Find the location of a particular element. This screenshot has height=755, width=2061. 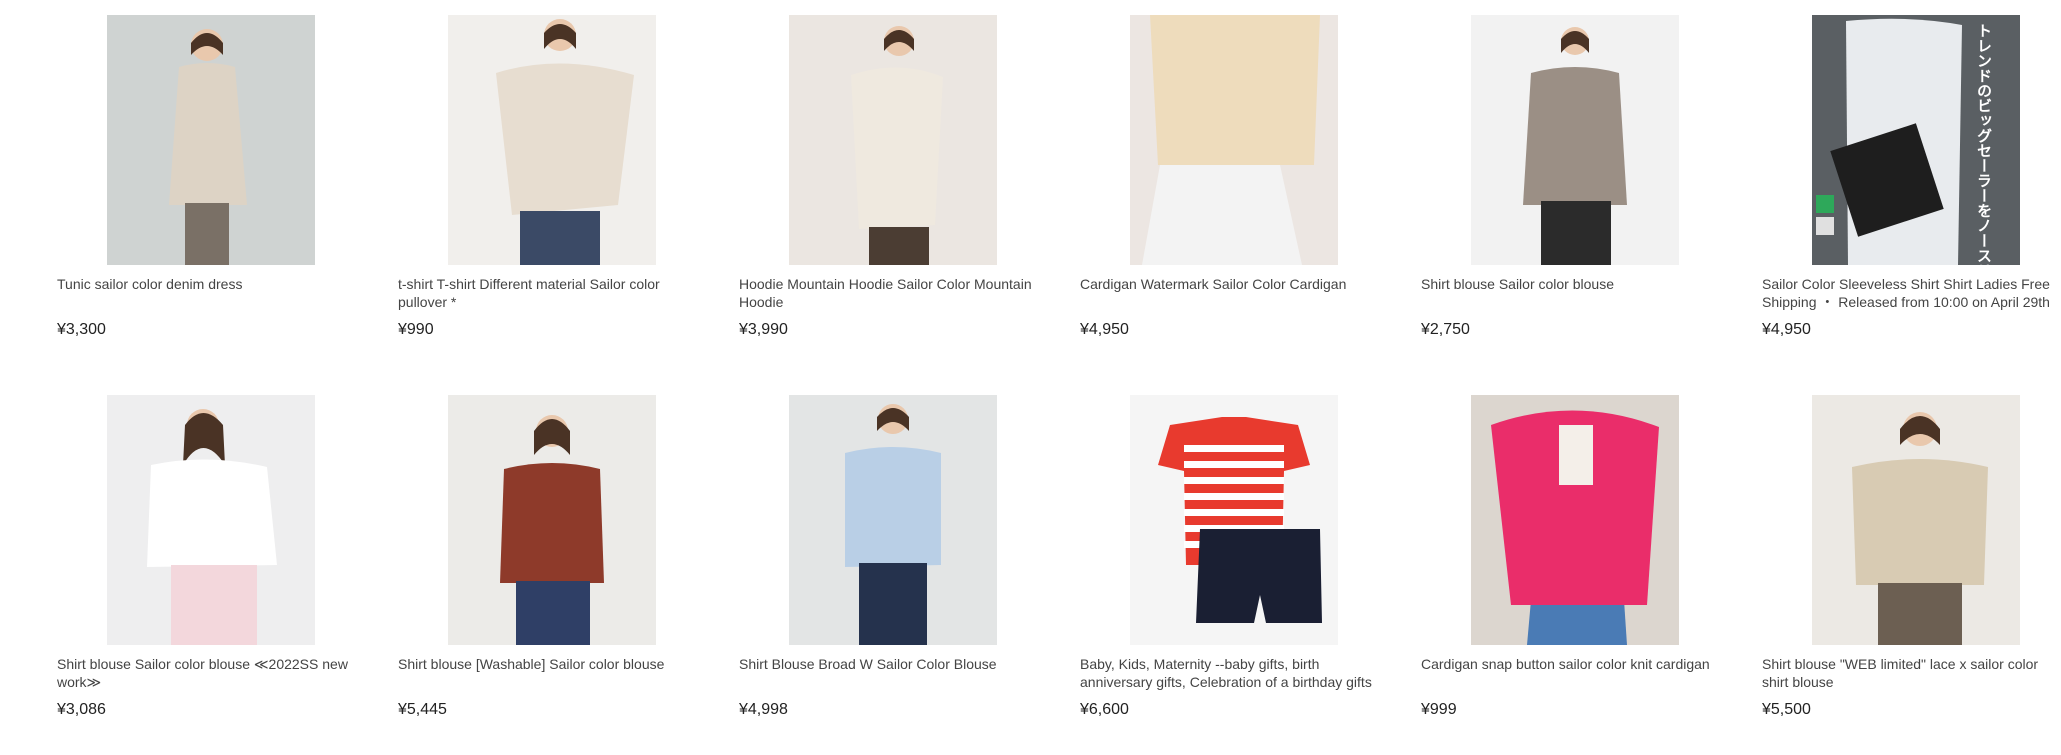

product-card: Tunic sailor color denim dress ¥3,300 is located at coordinates (213, 195).